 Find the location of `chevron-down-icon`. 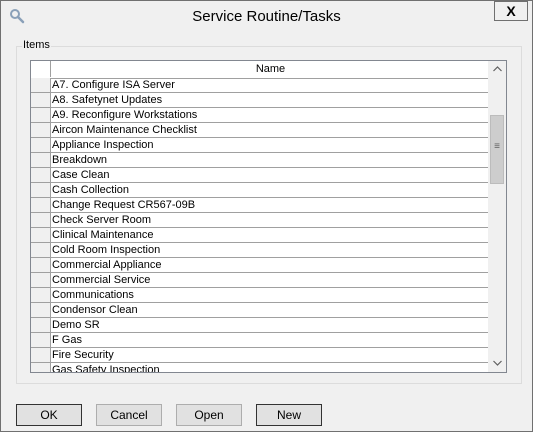

chevron-down-icon is located at coordinates (497, 363).